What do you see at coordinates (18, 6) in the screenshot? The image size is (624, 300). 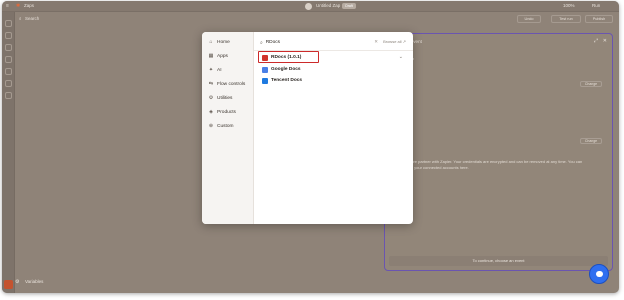 I see `zap-logo-icon: ✱` at bounding box center [18, 6].